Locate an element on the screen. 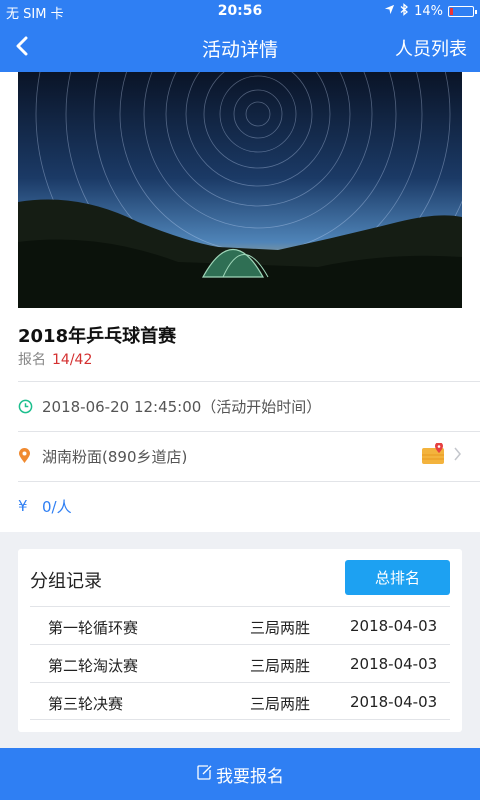 This screenshot has width=480, height=800. group-records-title: 分组记录 is located at coordinates (66, 581).